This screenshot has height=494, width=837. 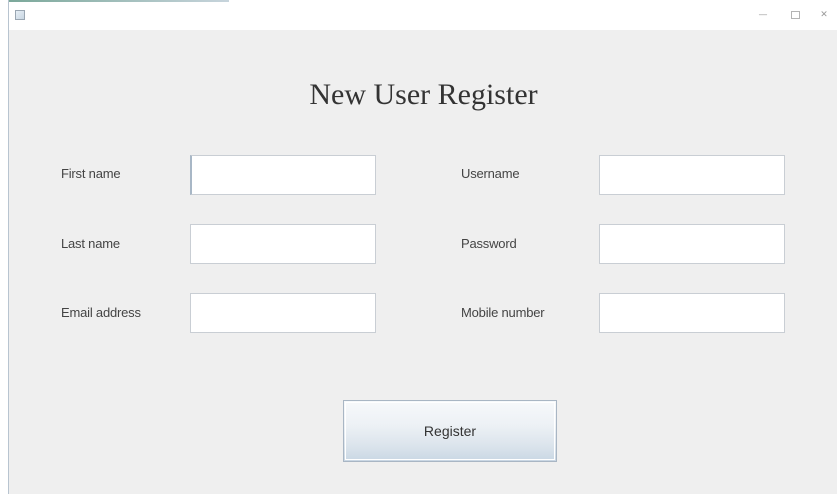 I want to click on register-button-label: Register, so click(x=450, y=431).